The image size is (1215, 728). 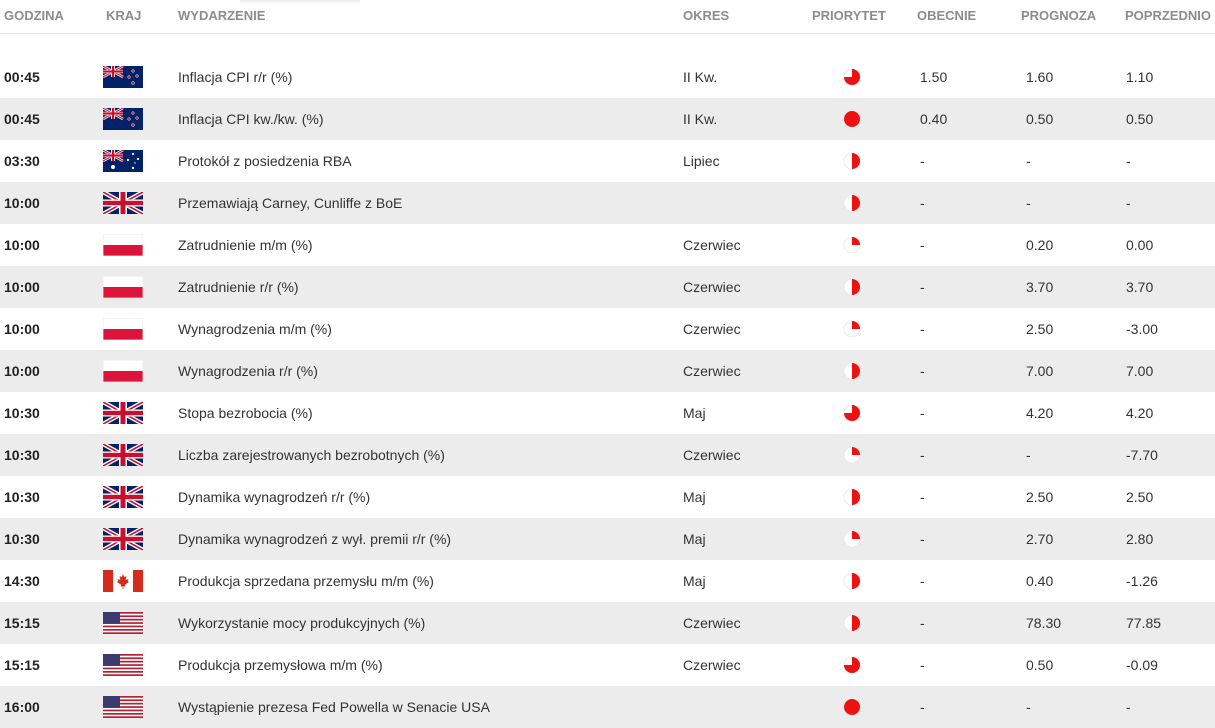 I want to click on header-priority: PRIORYTET, so click(x=849, y=15).